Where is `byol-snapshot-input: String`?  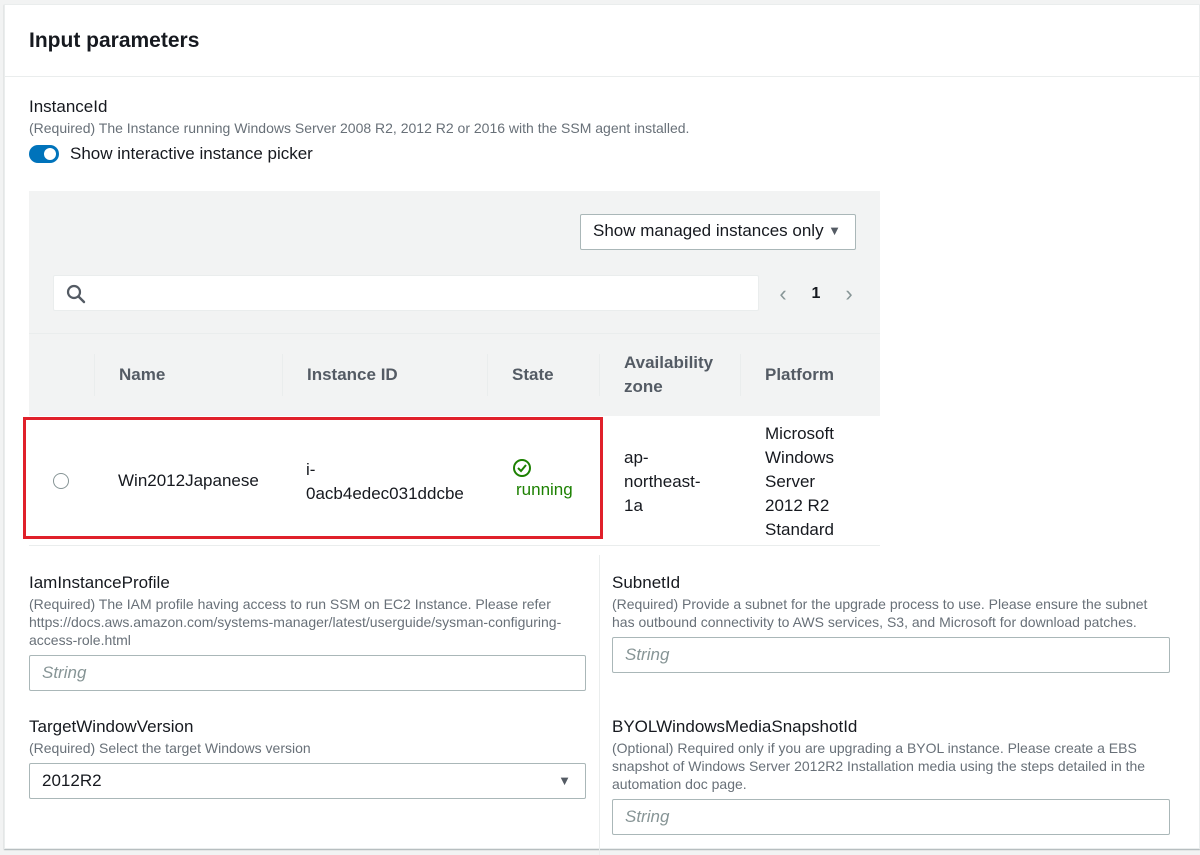 byol-snapshot-input: String is located at coordinates (891, 817).